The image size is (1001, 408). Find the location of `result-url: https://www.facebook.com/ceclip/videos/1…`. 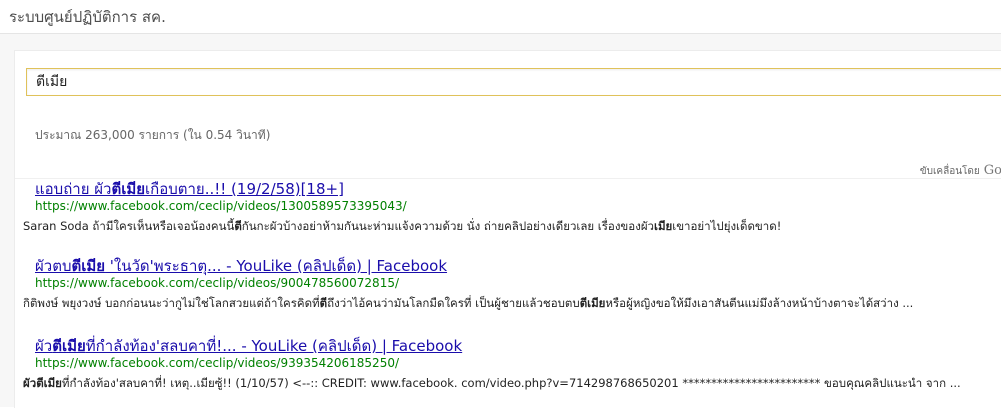

result-url: https://www.facebook.com/ceclip/videos/1… is located at coordinates (221, 206).